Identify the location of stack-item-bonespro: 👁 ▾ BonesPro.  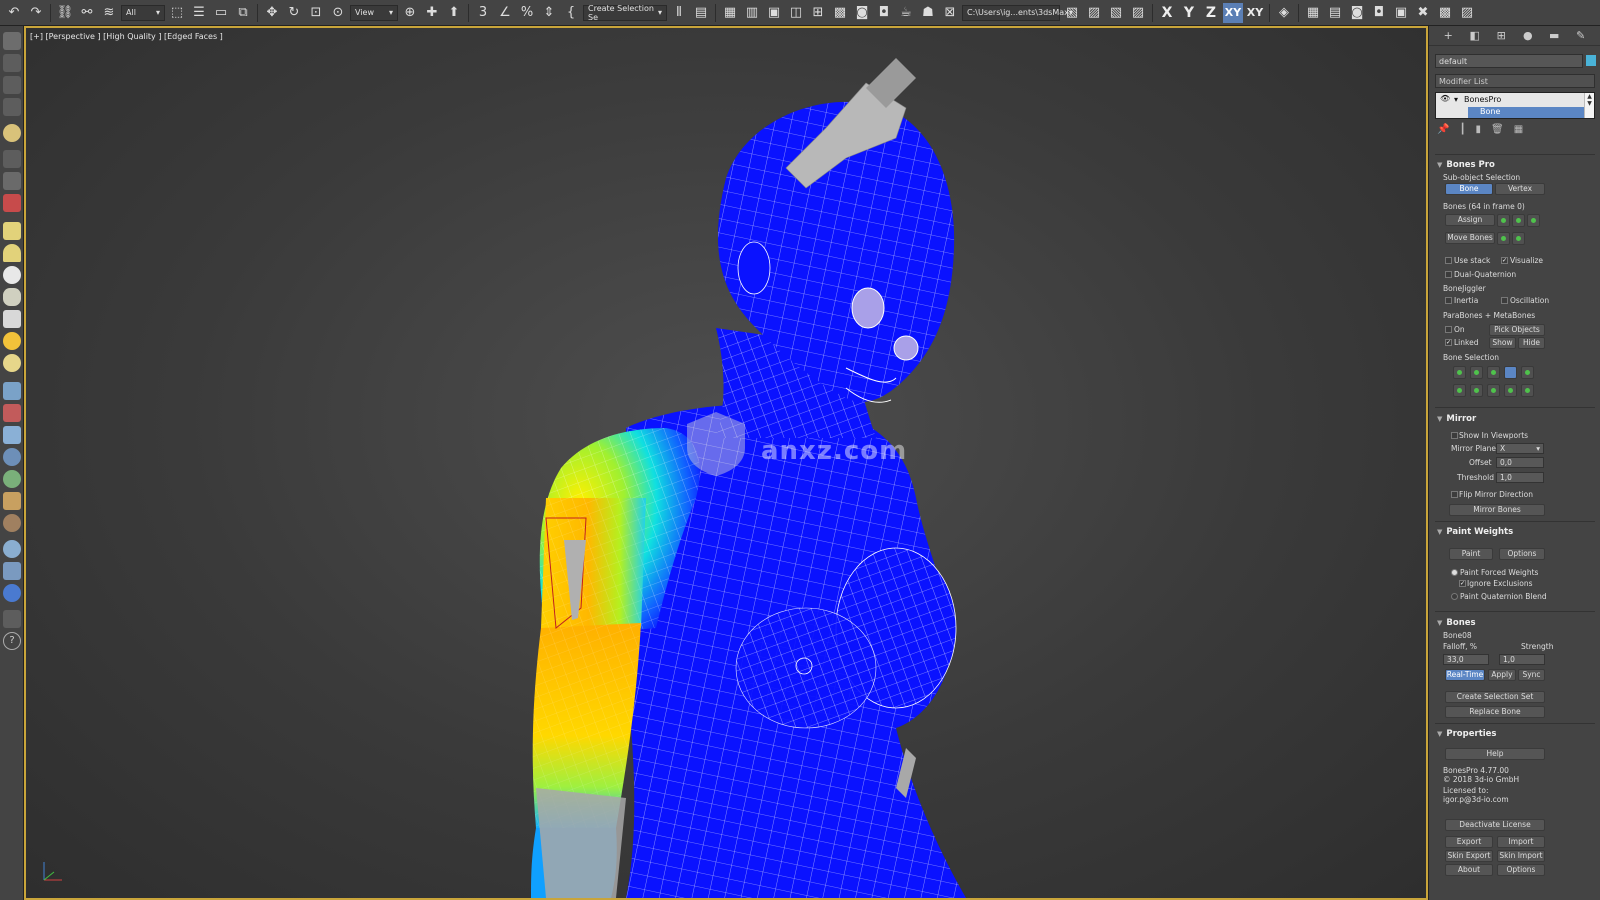
(1511, 100).